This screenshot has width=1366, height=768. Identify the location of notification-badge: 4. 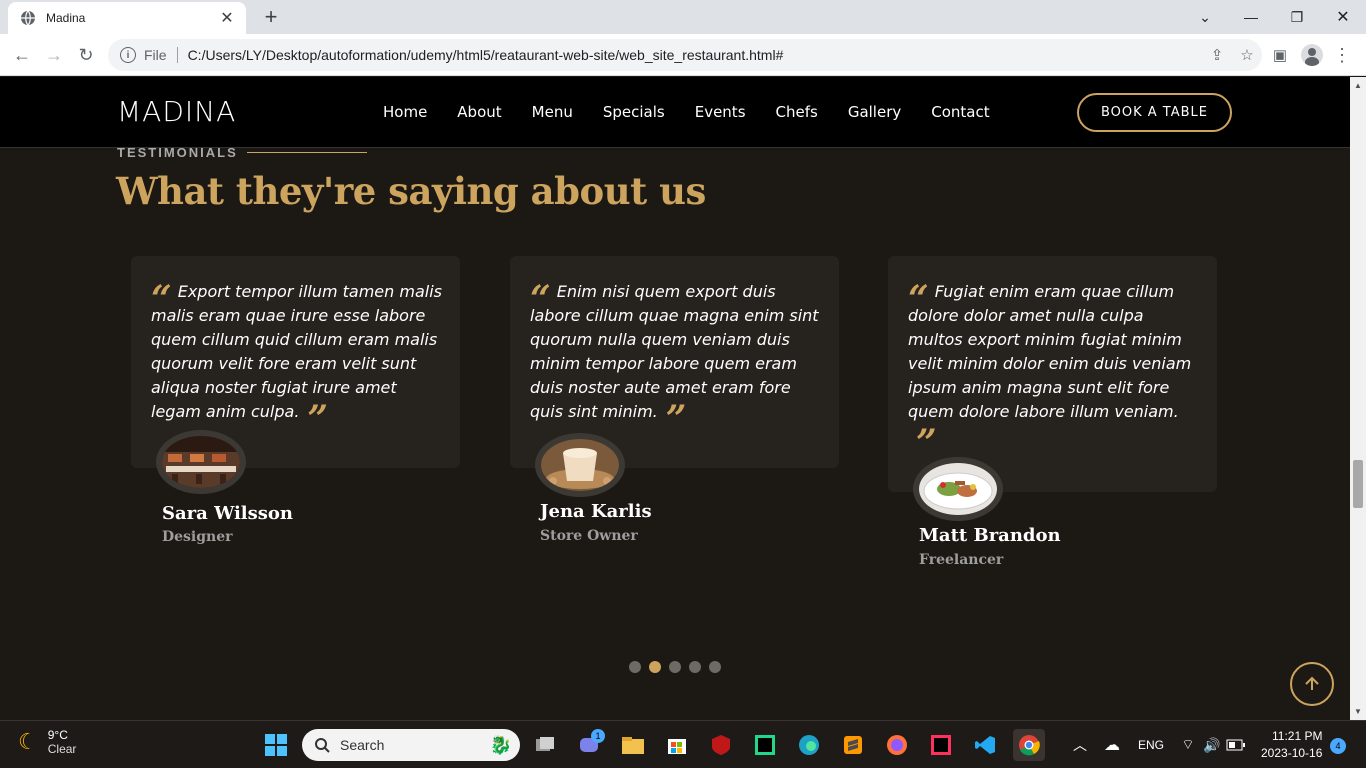
(1338, 746).